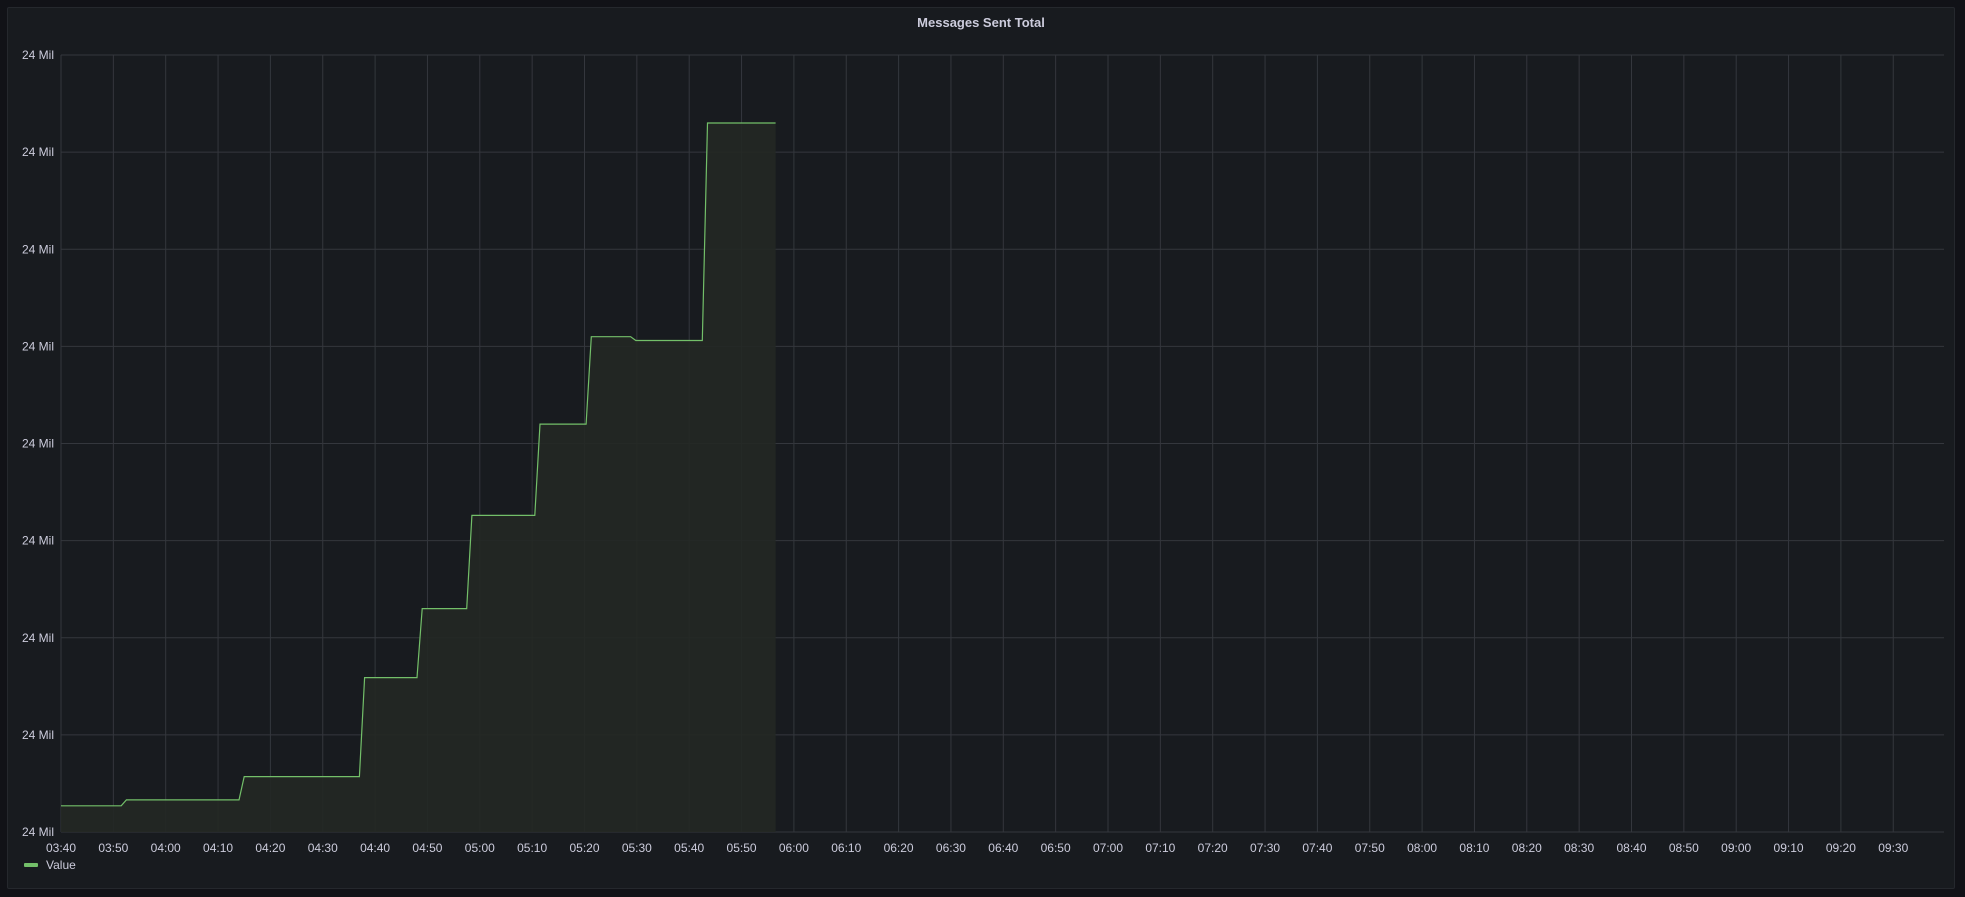  I want to click on x-tick-label: 03:40, so click(61, 848).